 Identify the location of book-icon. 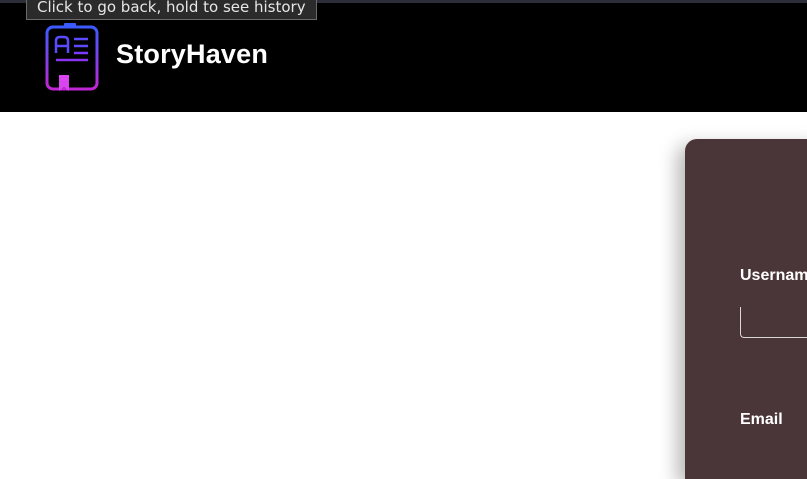
(72, 59).